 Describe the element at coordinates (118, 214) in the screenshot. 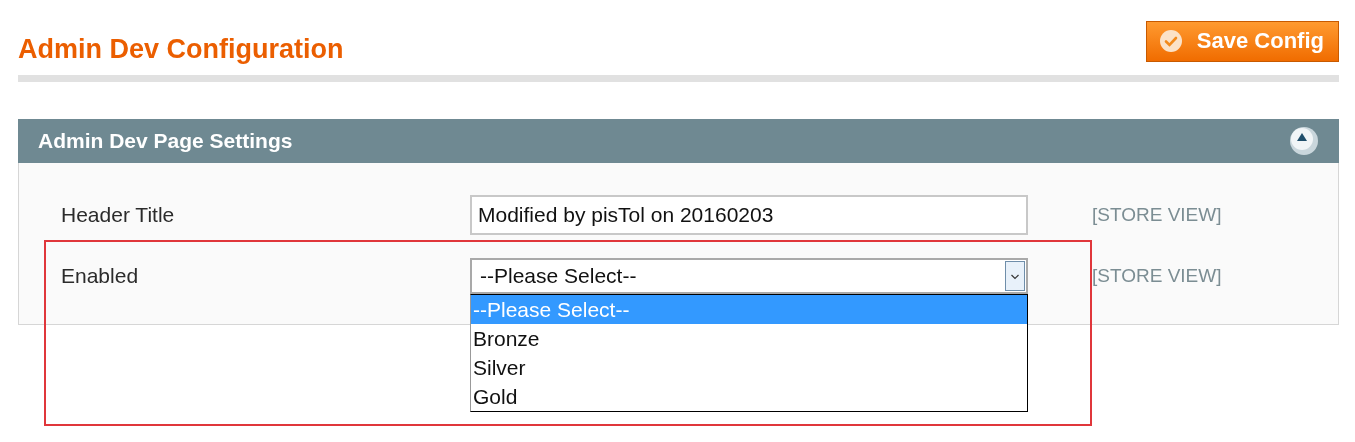

I see `field-label: Header Title` at that location.